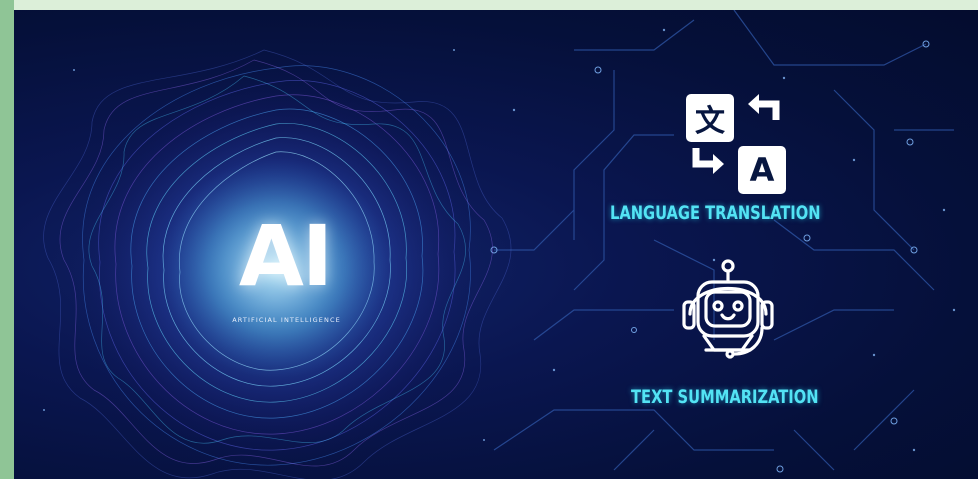 The height and width of the screenshot is (479, 978). Describe the element at coordinates (725, 397) in the screenshot. I see `feature-label-summarization: TEXT SUMMARIZATION` at that location.